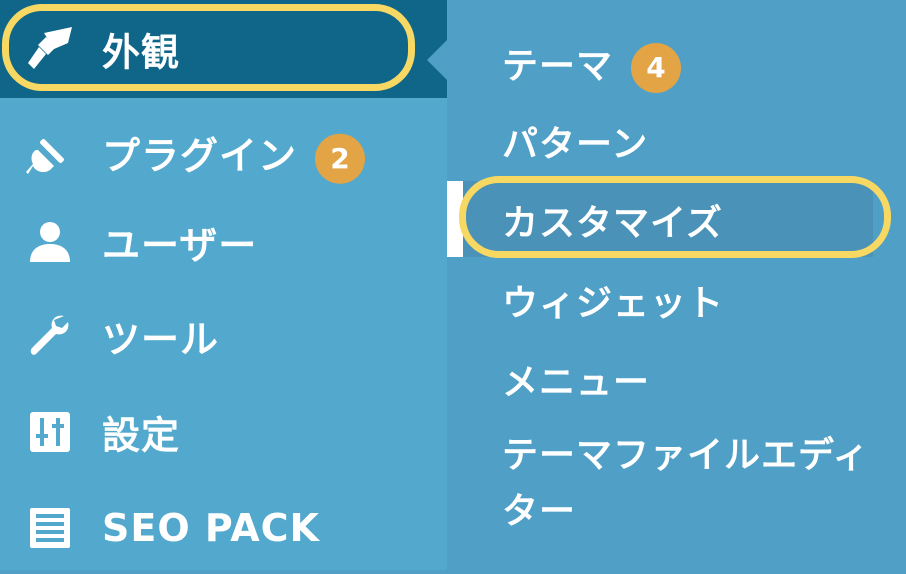  Describe the element at coordinates (50, 154) in the screenshot. I see `plugin-icon` at that location.